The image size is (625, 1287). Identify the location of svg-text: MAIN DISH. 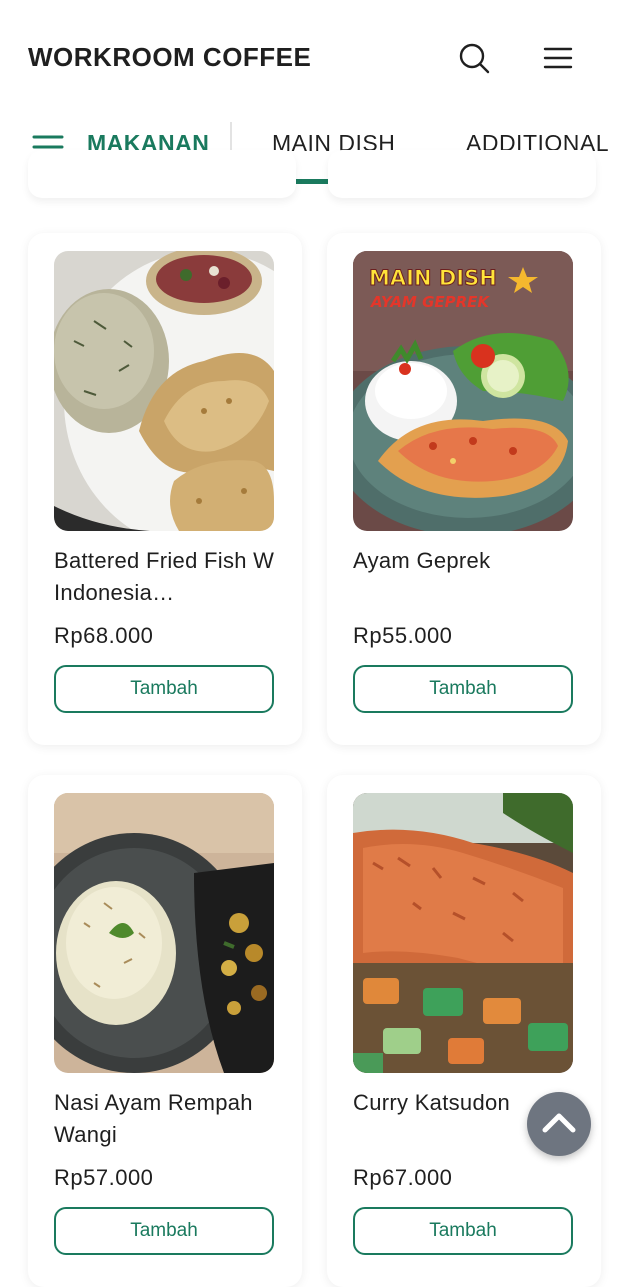
(433, 278).